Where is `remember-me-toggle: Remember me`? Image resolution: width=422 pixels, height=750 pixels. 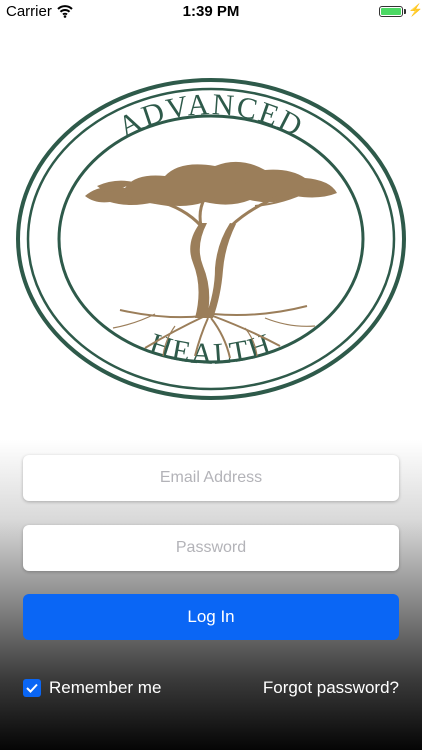
remember-me-toggle: Remember me is located at coordinates (92, 688).